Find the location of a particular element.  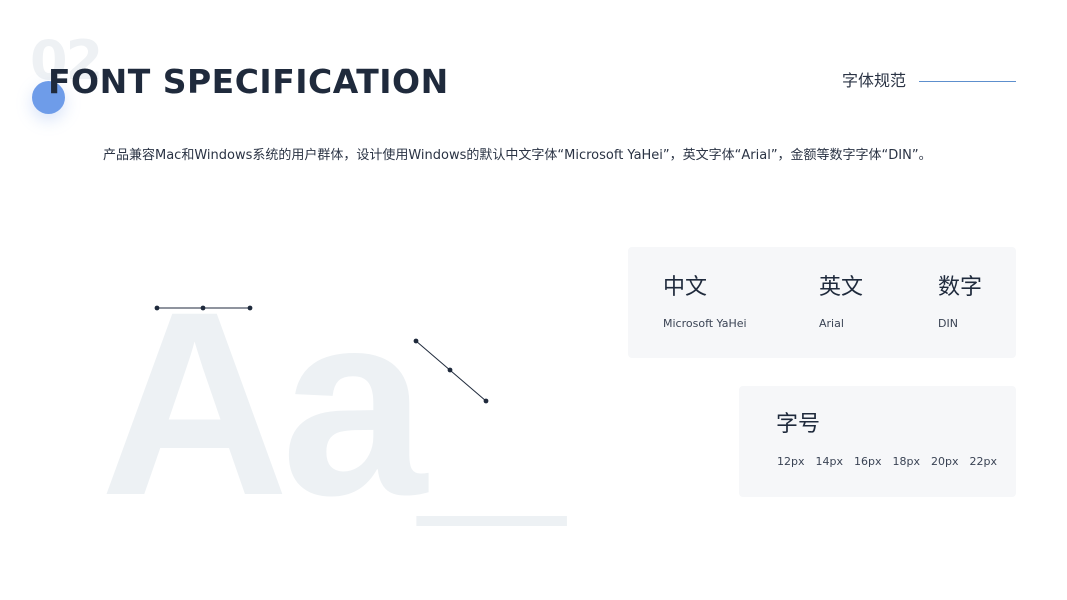

font-size-item: 22px is located at coordinates (983, 461).